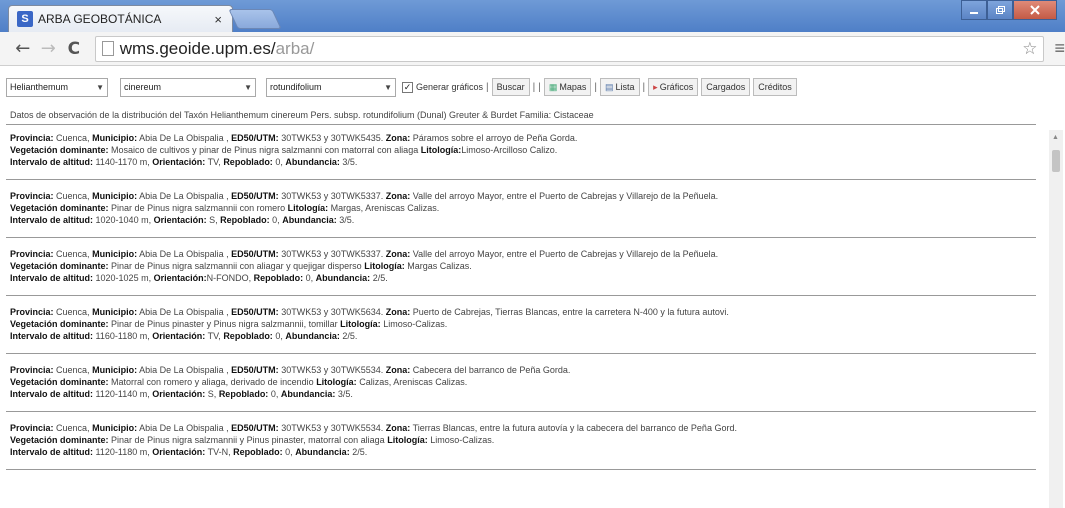  What do you see at coordinates (57, 87) in the screenshot?
I see `genus-select: Helianthemum ▼` at bounding box center [57, 87].